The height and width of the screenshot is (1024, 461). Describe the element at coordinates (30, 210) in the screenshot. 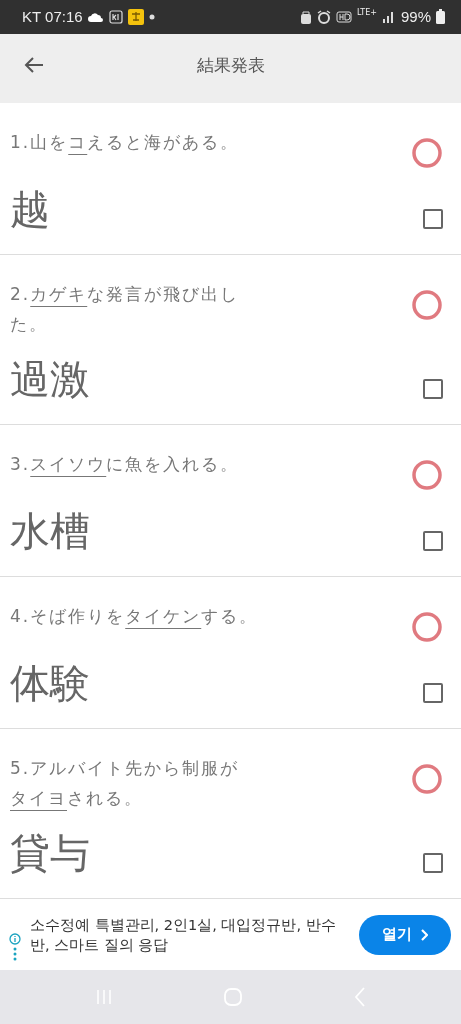

I see `answer-text: 越` at that location.